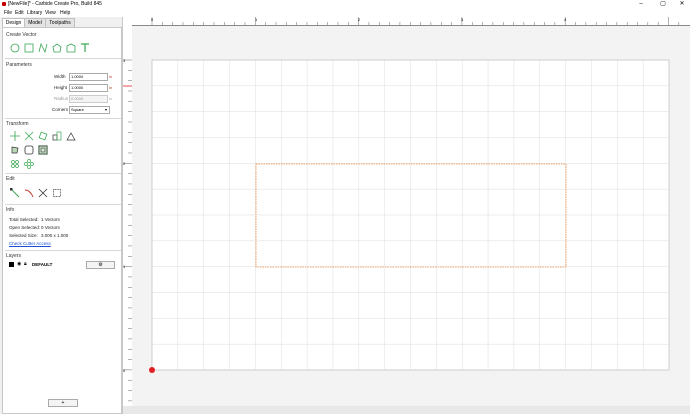 This screenshot has height=414, width=690. I want to click on tab-design: Design, so click(13, 22).